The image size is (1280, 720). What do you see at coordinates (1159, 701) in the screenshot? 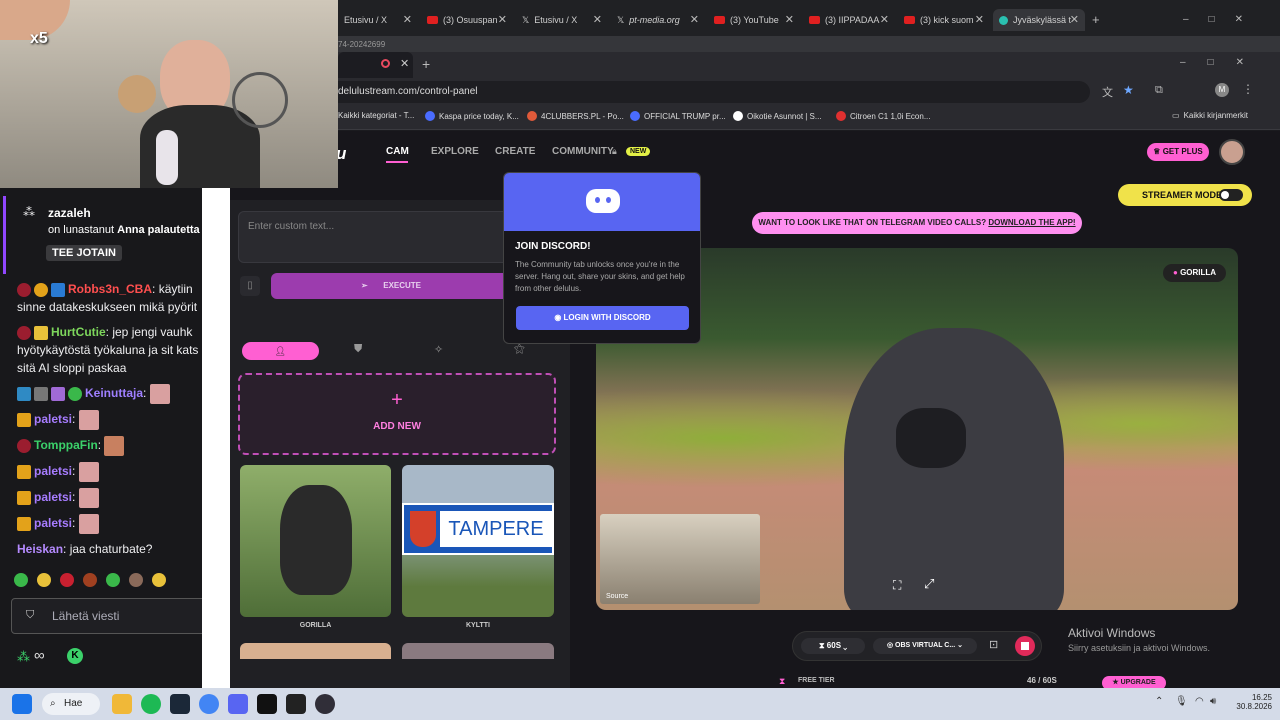
I see `tray-chevron-icon: ⌃` at bounding box center [1159, 701].